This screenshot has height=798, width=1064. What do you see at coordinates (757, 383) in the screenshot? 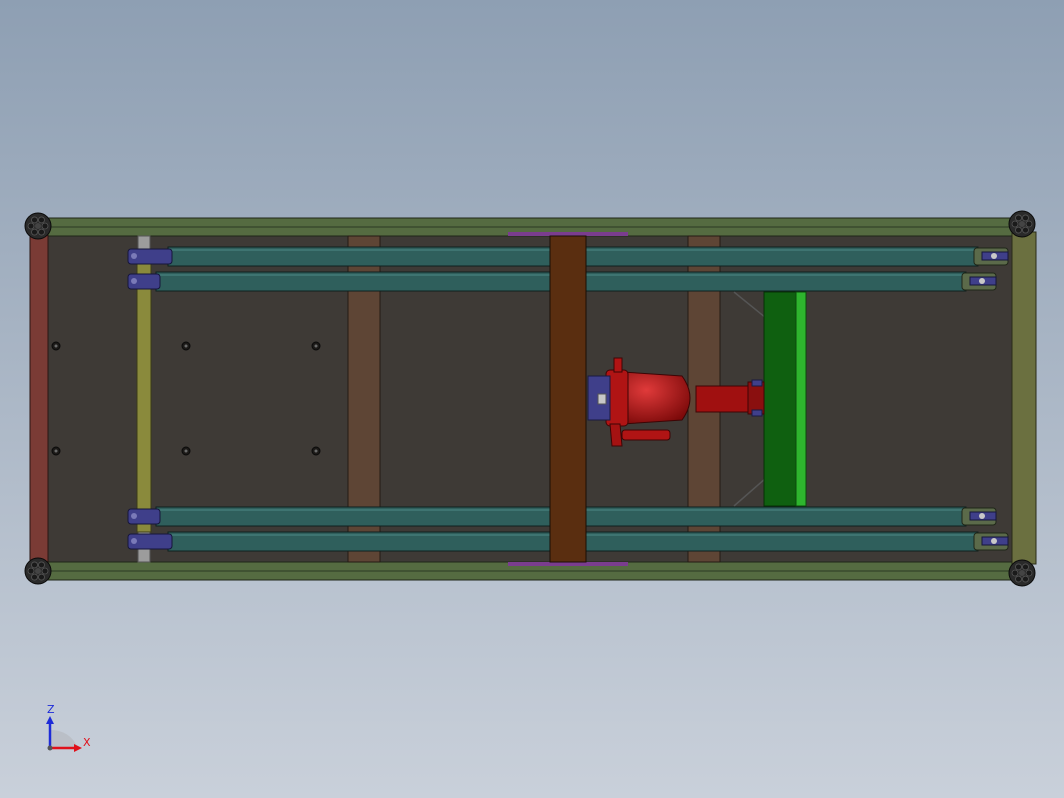
I see `rod-end-clevis` at bounding box center [757, 383].